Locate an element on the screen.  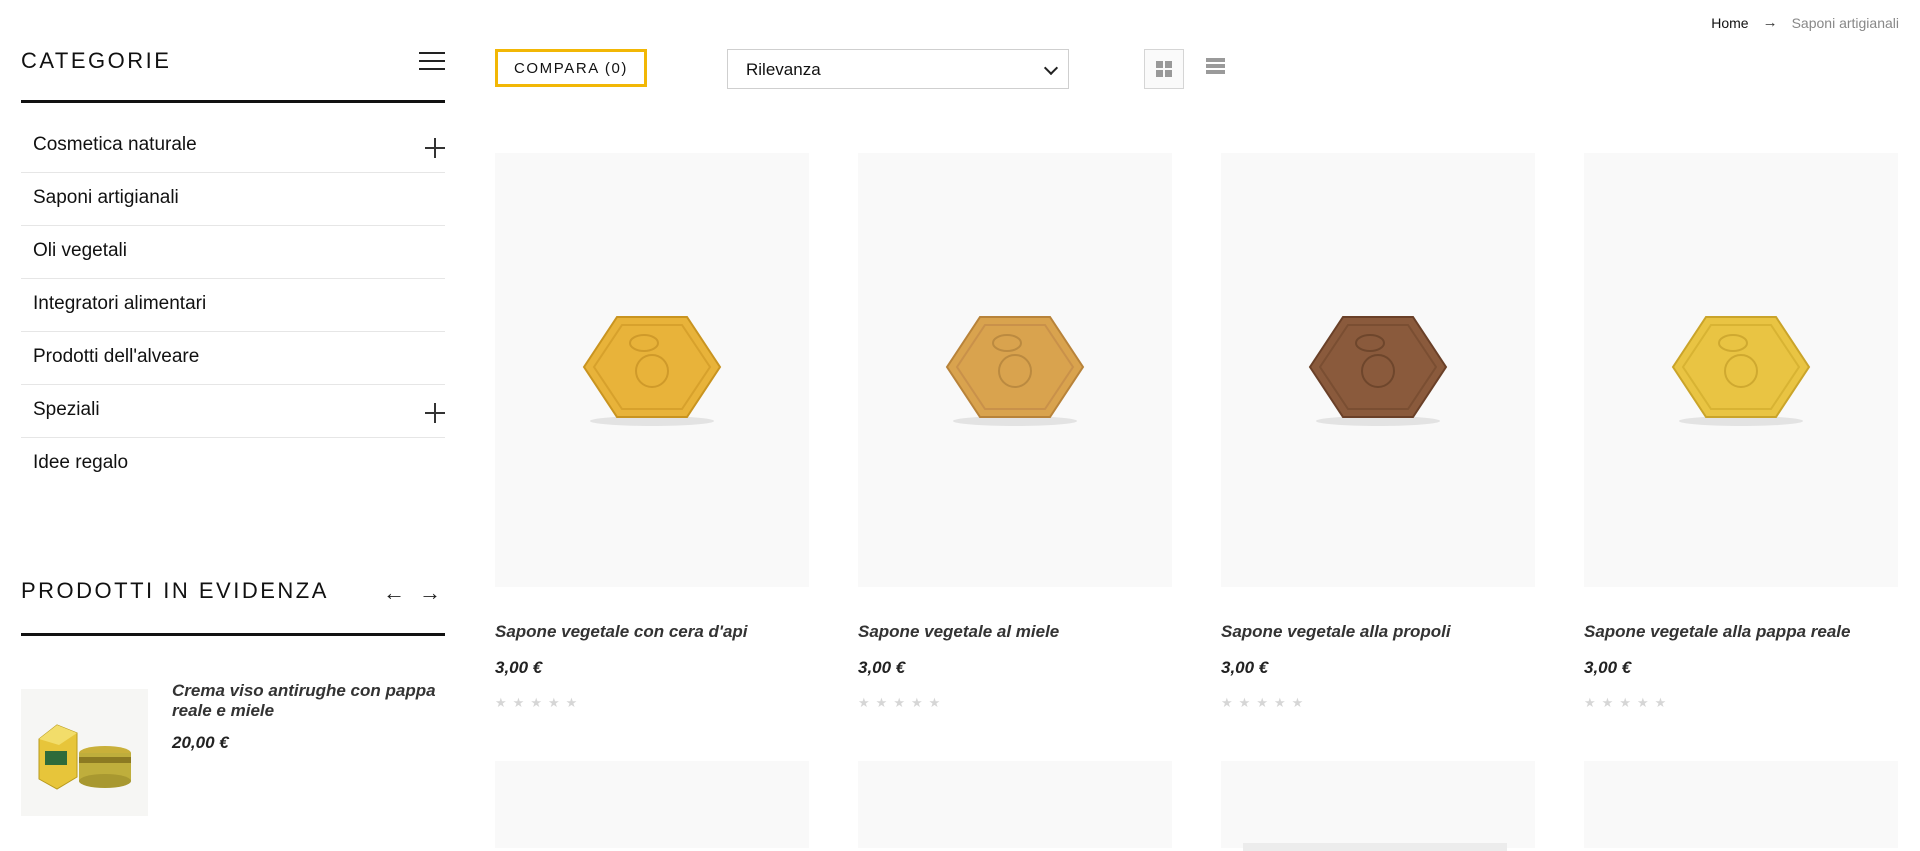
sidebar-item-prodotti-alveare: Prodotti dell'alveare is located at coordinates (233, 358).